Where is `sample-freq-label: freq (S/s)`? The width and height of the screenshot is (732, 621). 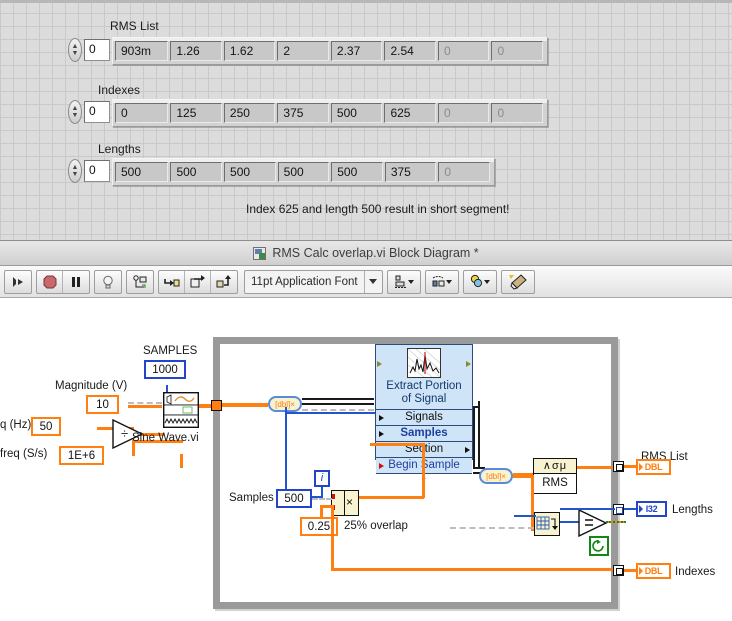 sample-freq-label: freq (S/s) is located at coordinates (24, 454).